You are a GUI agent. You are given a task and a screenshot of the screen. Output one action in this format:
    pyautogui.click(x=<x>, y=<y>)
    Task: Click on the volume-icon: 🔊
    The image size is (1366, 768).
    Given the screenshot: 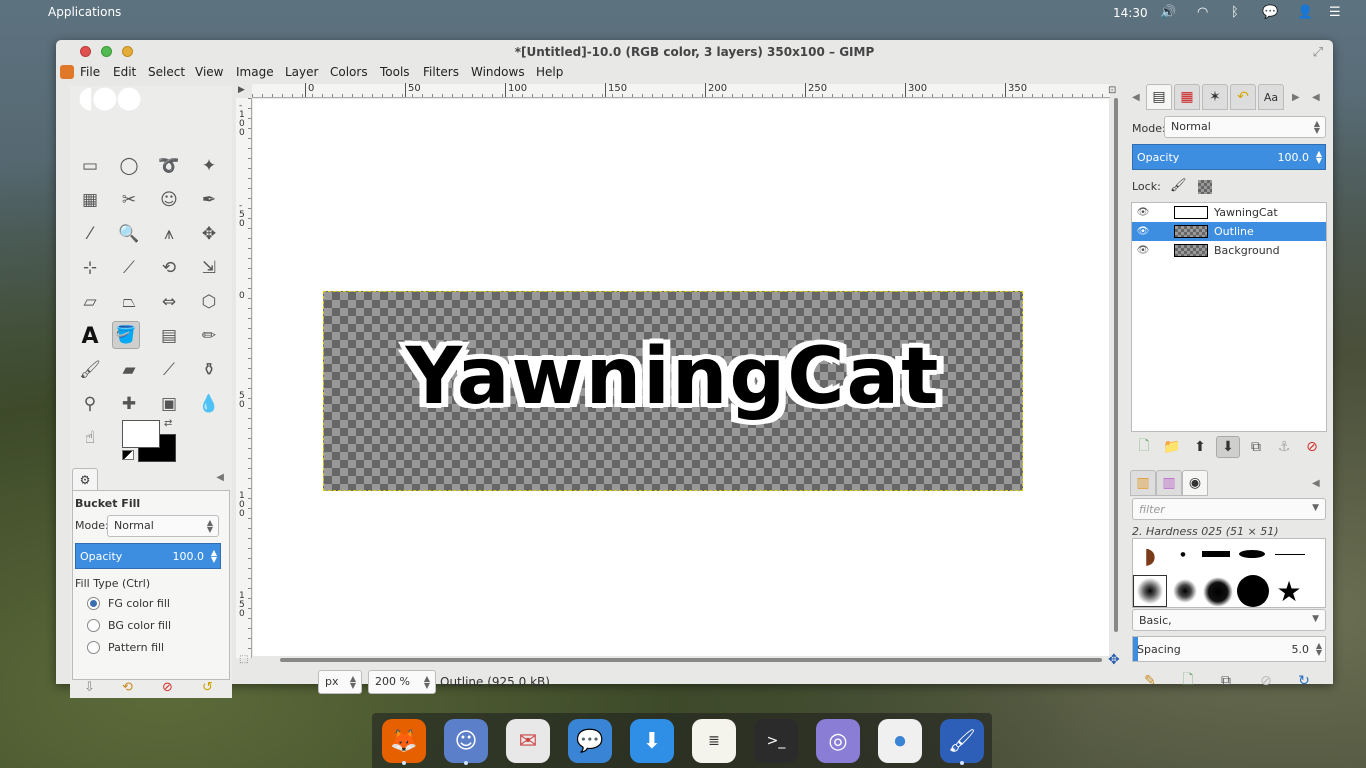 What is the action you would take?
    pyautogui.click(x=1168, y=12)
    